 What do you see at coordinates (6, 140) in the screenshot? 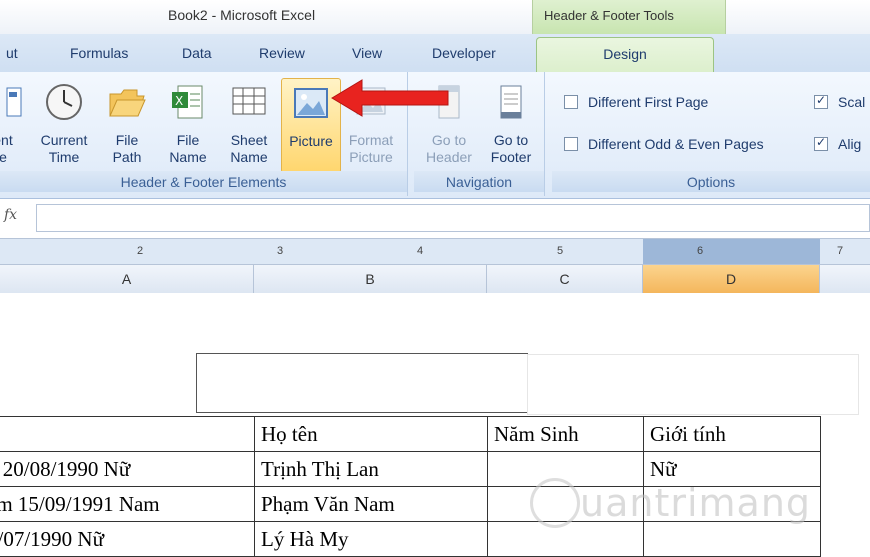
I see `page-number-label-1: ent` at bounding box center [6, 140].